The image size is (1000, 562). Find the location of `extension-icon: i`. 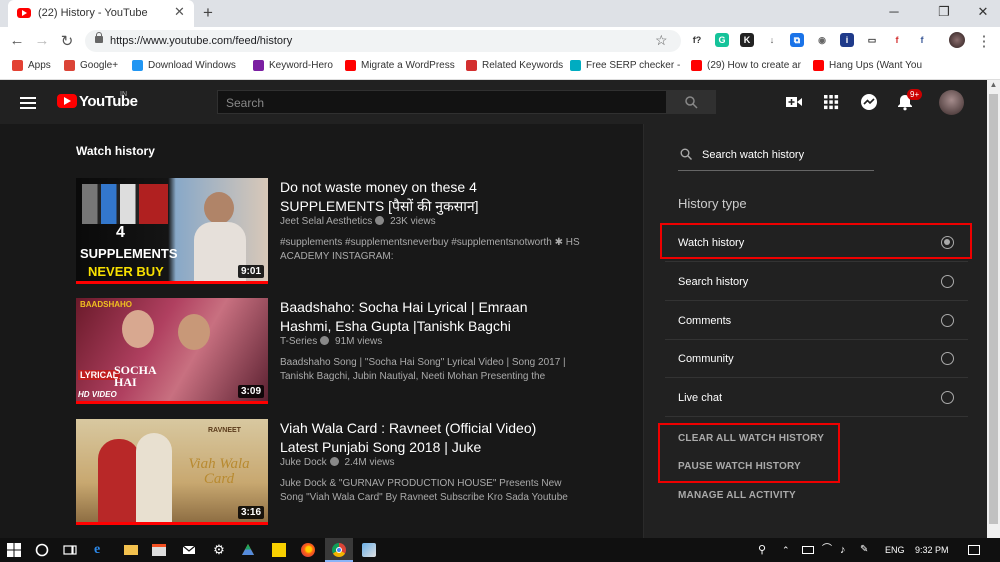

extension-icon: i is located at coordinates (847, 40).